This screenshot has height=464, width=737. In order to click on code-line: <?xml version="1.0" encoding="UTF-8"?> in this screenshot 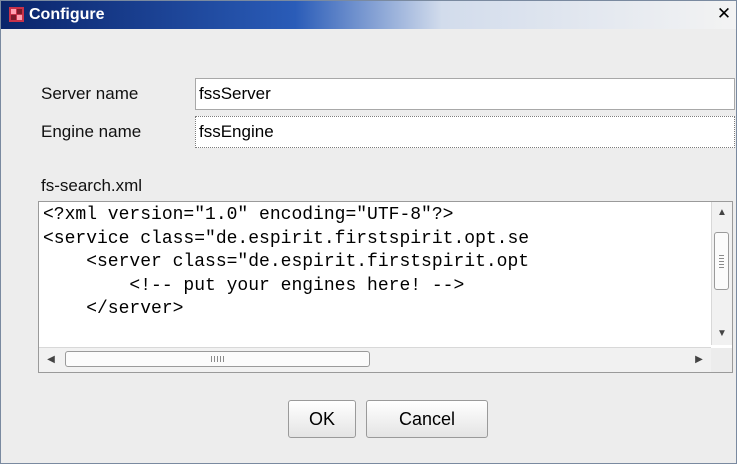, I will do `click(248, 215)`.